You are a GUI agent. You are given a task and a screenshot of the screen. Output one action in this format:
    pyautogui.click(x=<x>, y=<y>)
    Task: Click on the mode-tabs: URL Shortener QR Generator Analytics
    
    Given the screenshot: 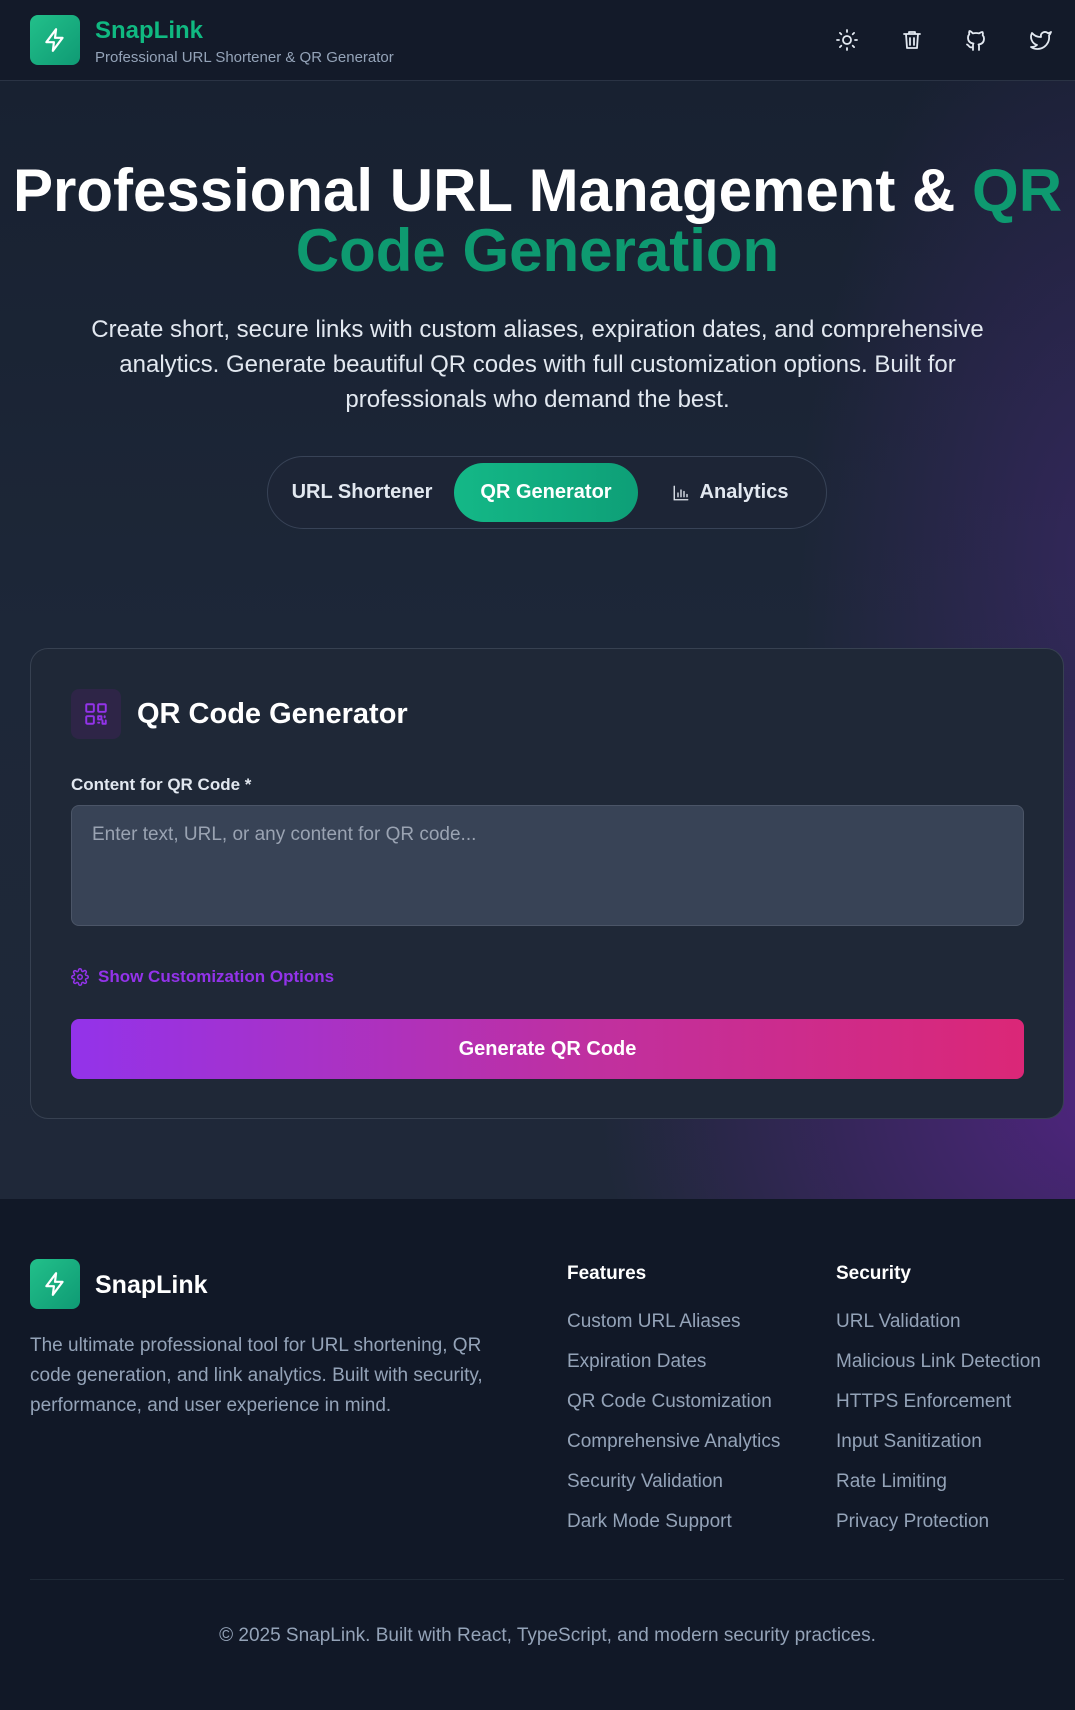 What is the action you would take?
    pyautogui.click(x=547, y=492)
    